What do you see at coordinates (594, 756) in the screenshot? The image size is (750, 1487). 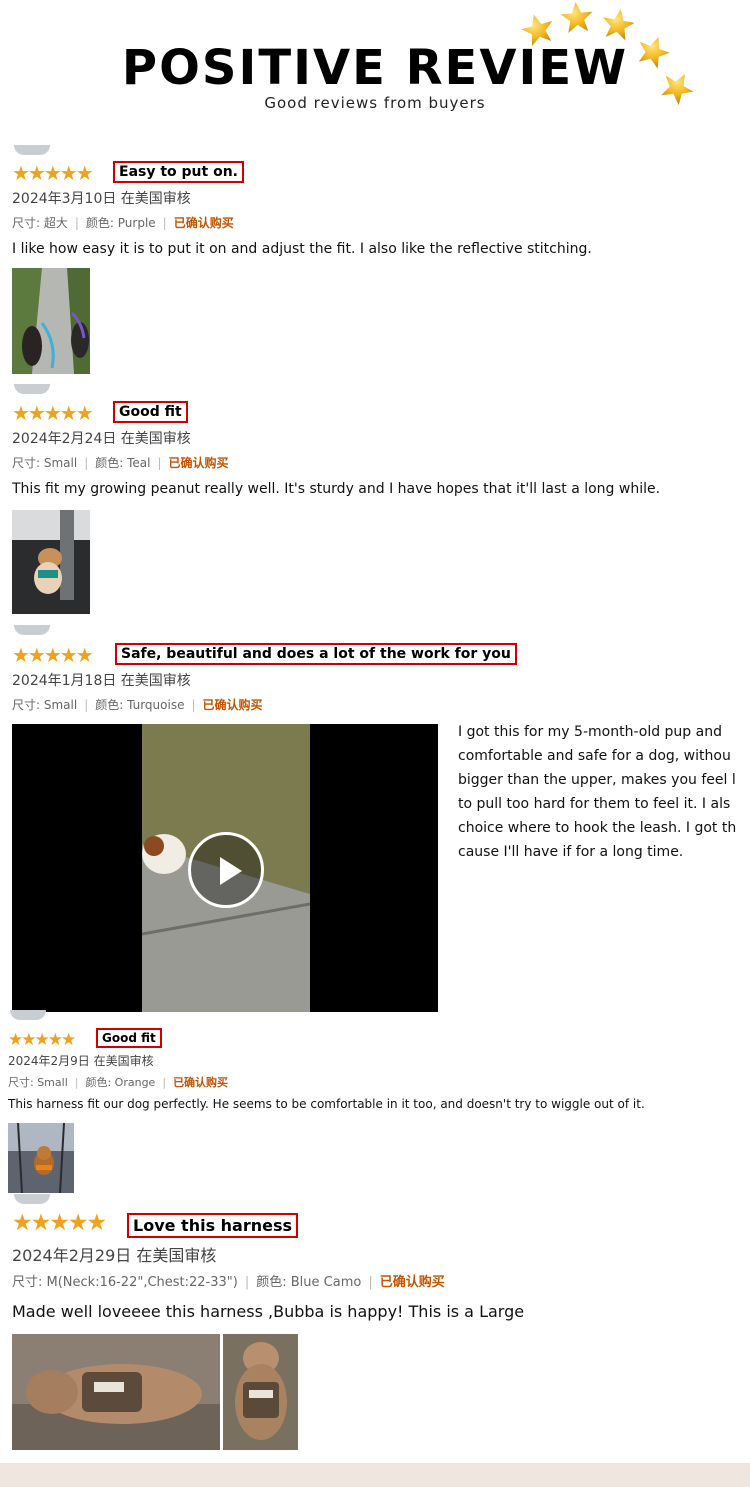 I see `review-body-line: comfortable and safe for a dog, withou` at bounding box center [594, 756].